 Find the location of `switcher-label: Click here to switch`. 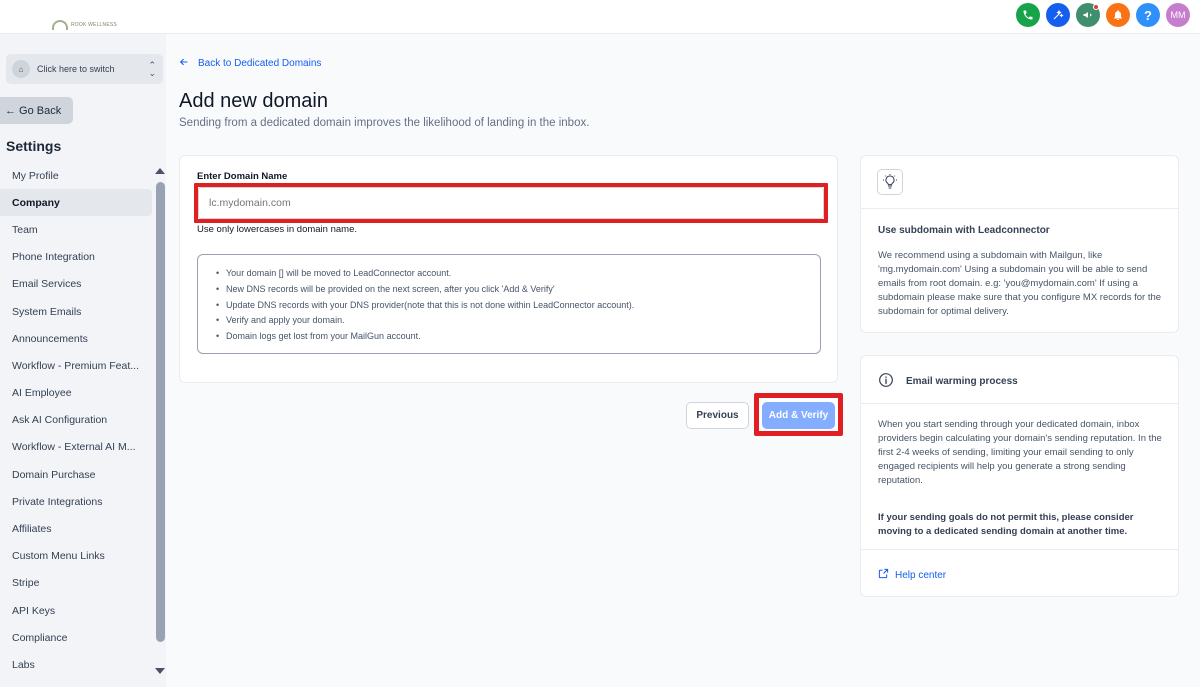

switcher-label: Click here to switch is located at coordinates (76, 69).